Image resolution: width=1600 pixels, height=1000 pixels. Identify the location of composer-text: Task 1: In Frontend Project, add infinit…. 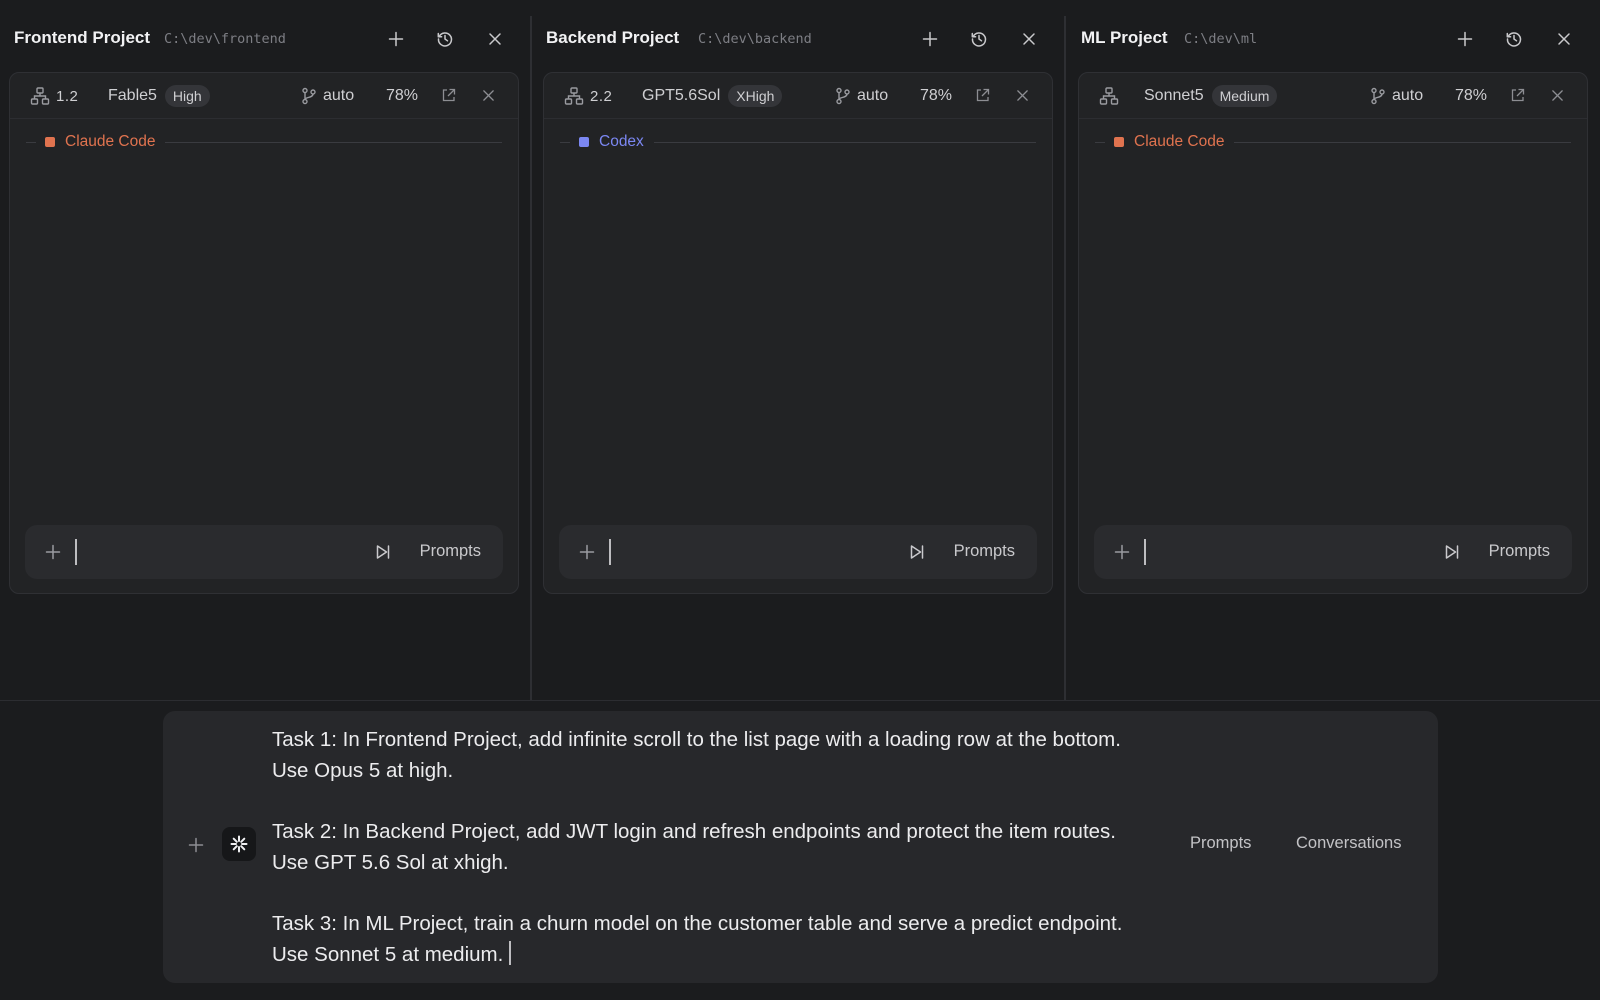
(732, 847).